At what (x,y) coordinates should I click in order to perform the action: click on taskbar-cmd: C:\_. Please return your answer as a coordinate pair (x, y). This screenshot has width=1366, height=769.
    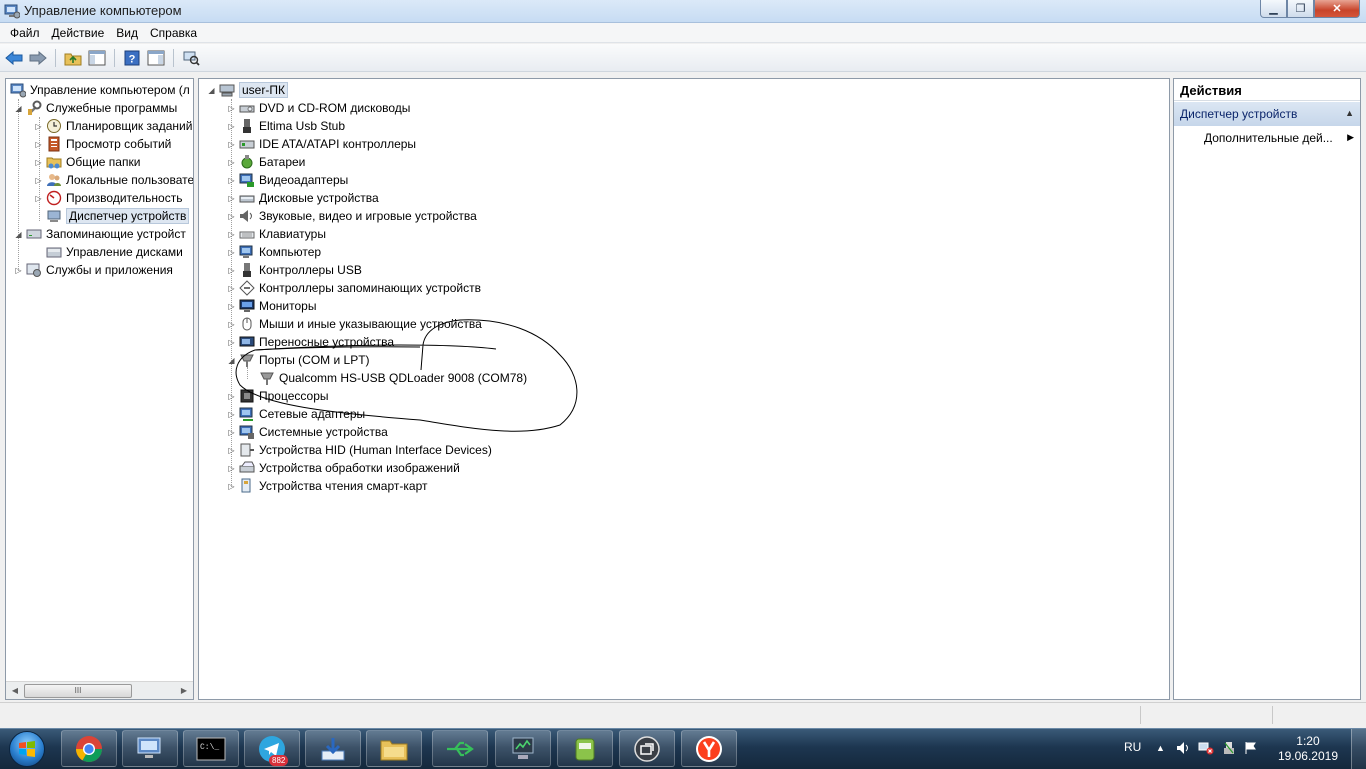
    Looking at the image, I should click on (211, 748).